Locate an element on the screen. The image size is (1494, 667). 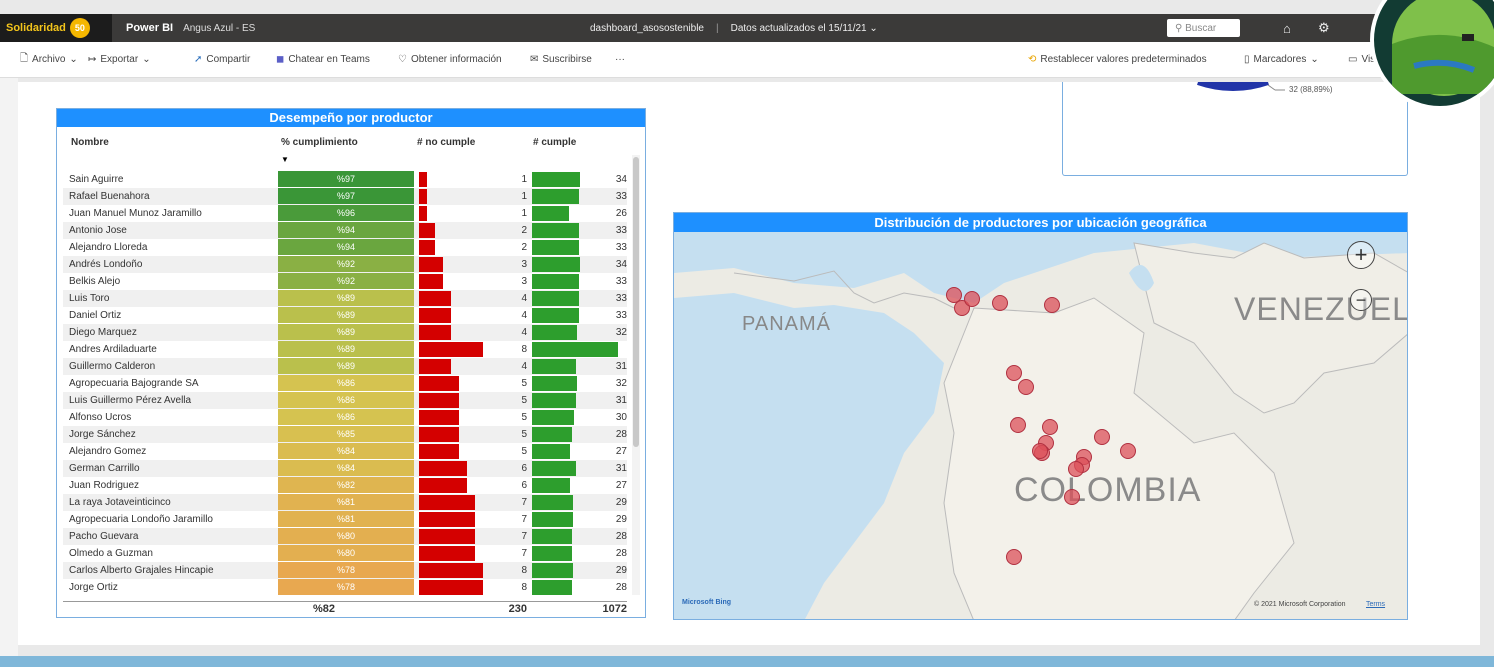
producer-name: Andrés Londoño is located at coordinates (106, 264).